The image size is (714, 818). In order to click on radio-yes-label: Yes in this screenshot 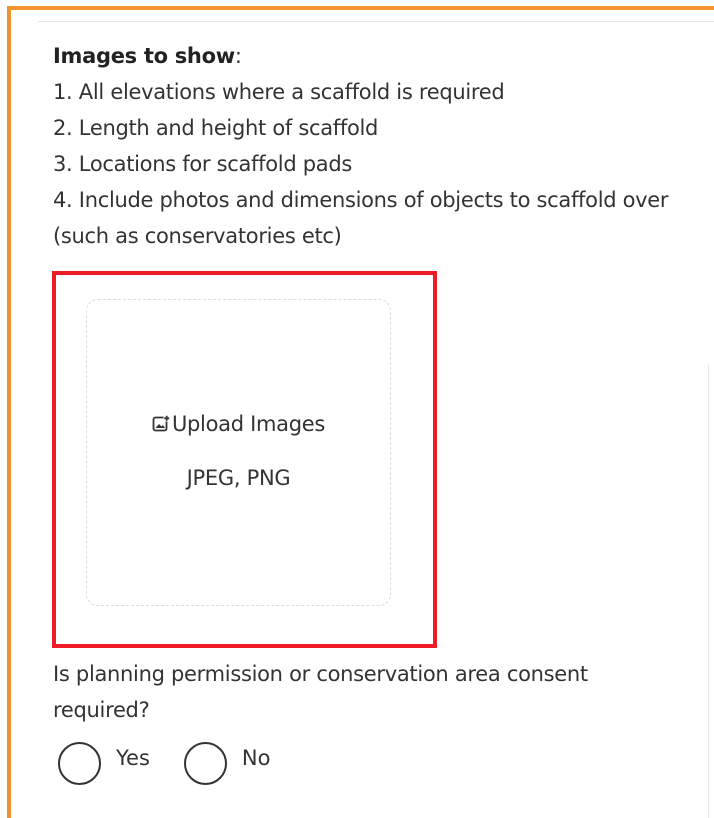, I will do `click(133, 757)`.